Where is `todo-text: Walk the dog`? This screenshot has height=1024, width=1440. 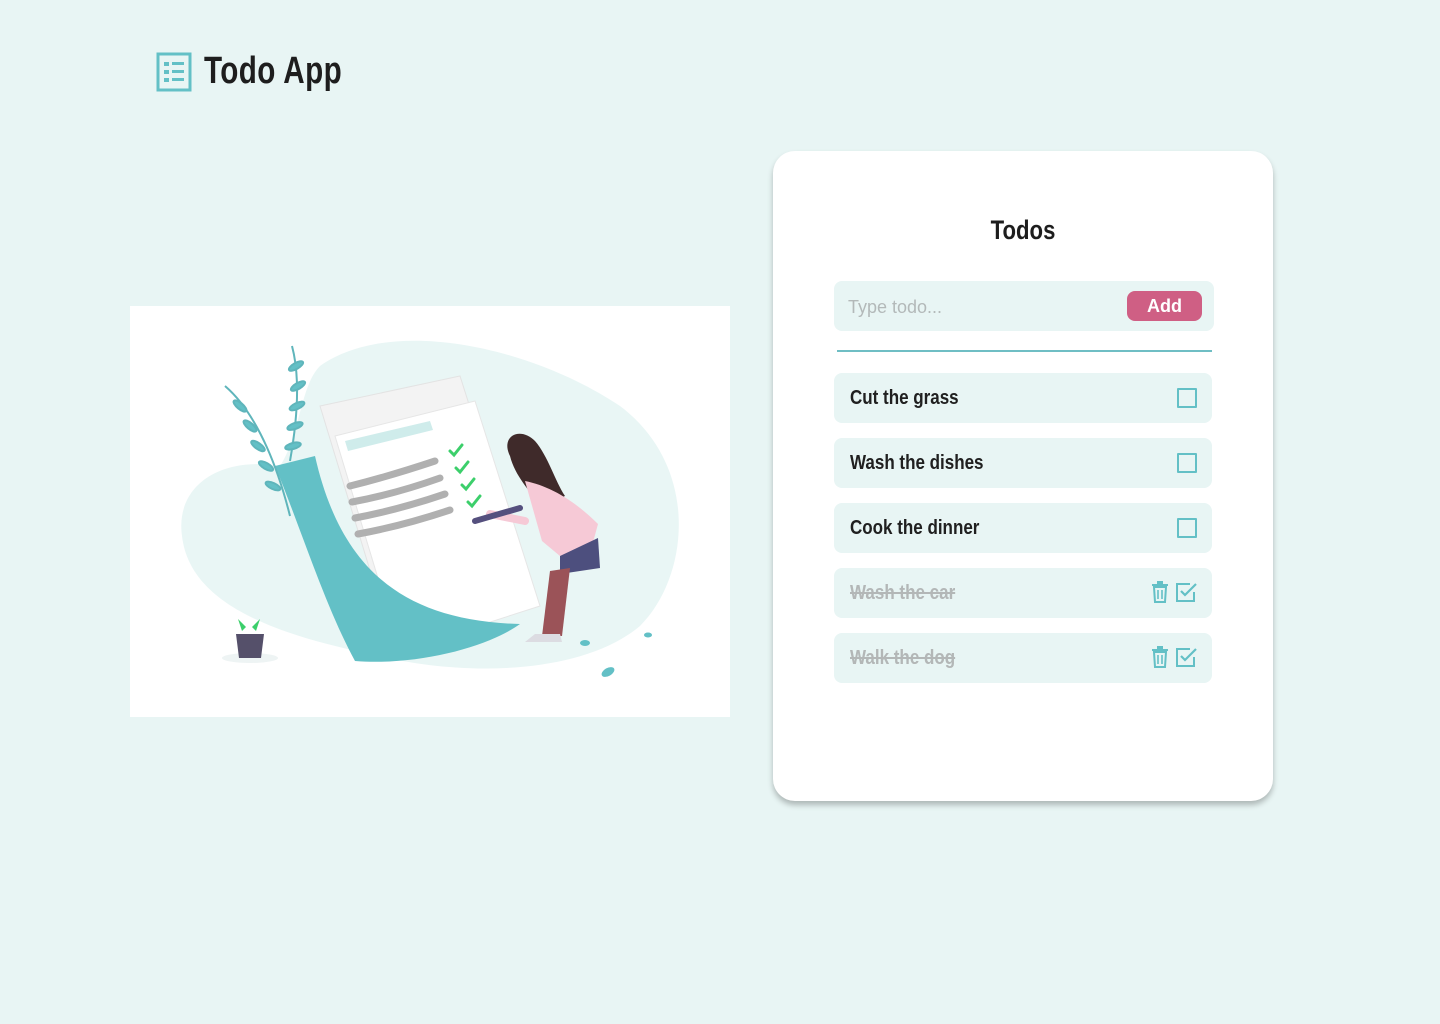
todo-text: Walk the dog is located at coordinates (903, 658).